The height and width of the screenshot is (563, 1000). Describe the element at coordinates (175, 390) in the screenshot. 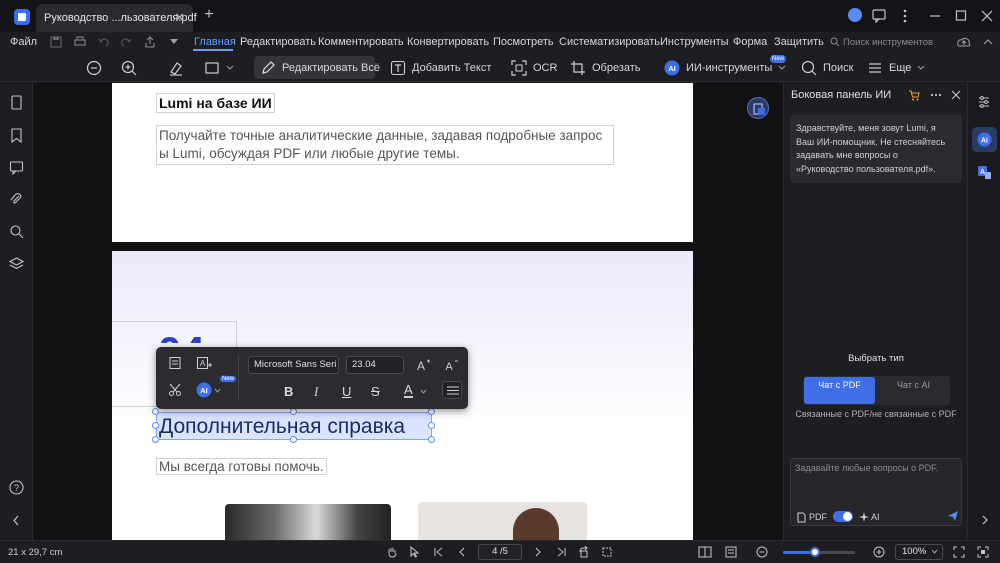

I see `scissors-icon` at that location.